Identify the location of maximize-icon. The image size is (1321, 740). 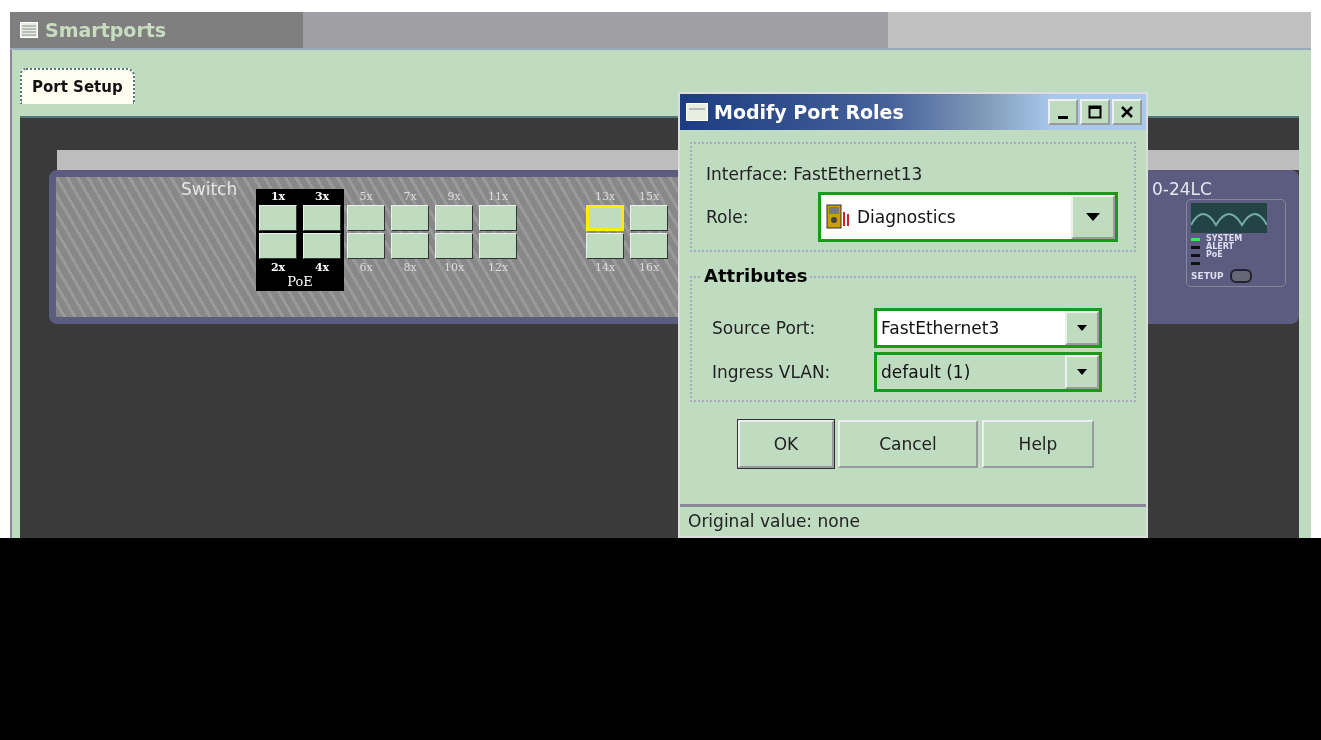
(1095, 112).